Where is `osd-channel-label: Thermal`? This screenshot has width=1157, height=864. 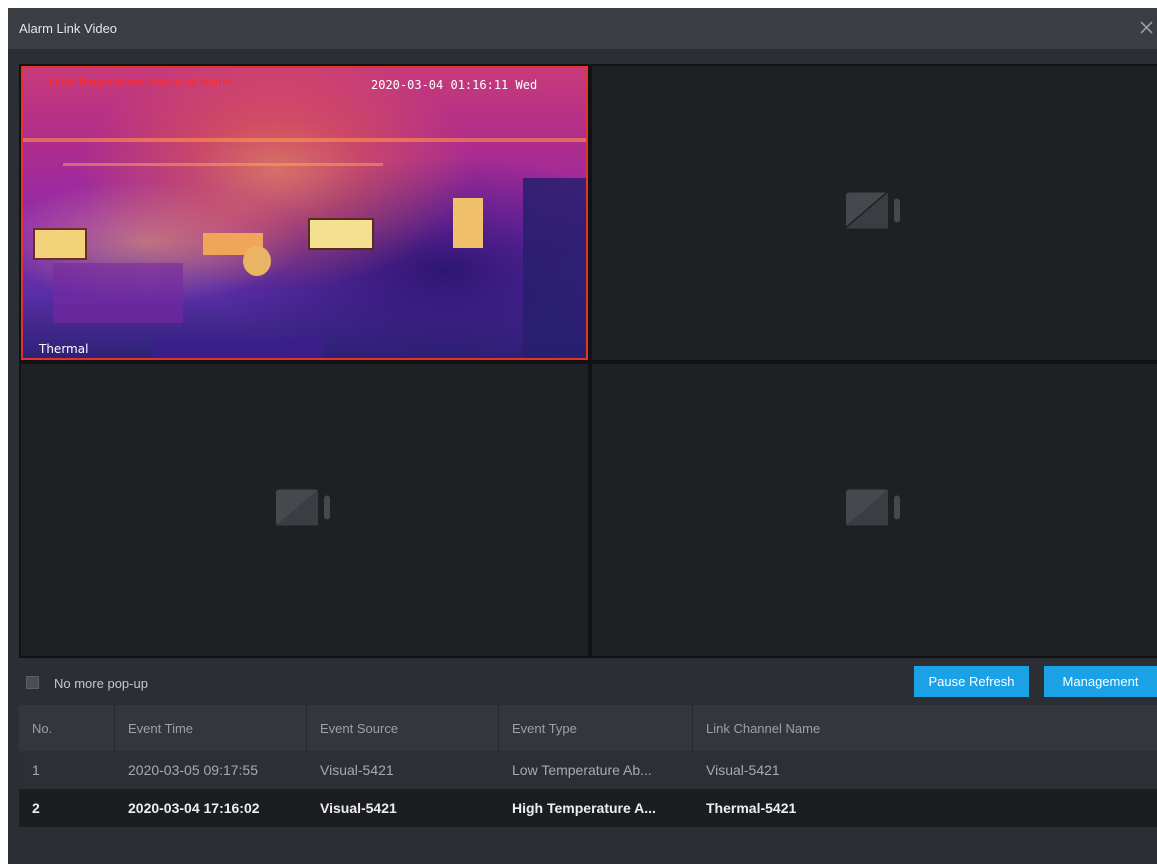
osd-channel-label: Thermal is located at coordinates (64, 349).